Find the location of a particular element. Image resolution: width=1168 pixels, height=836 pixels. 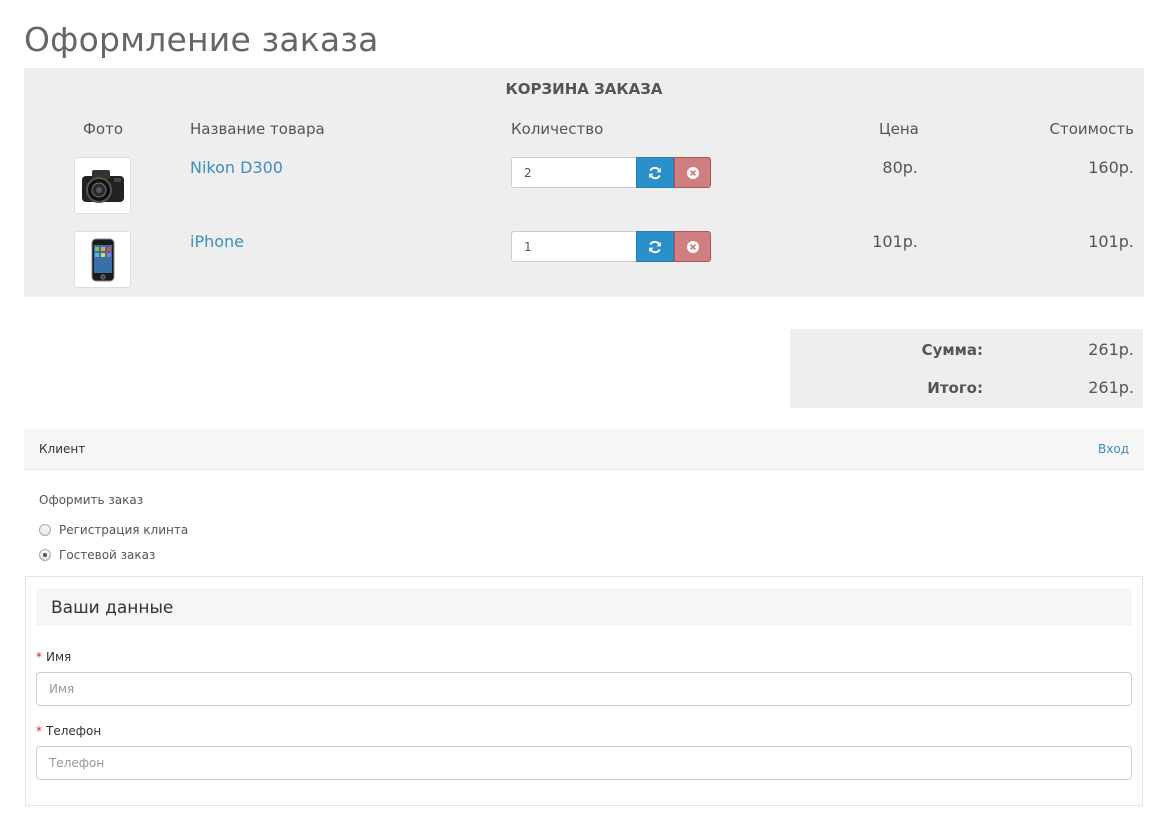

column-quantity: Количество is located at coordinates (557, 129).